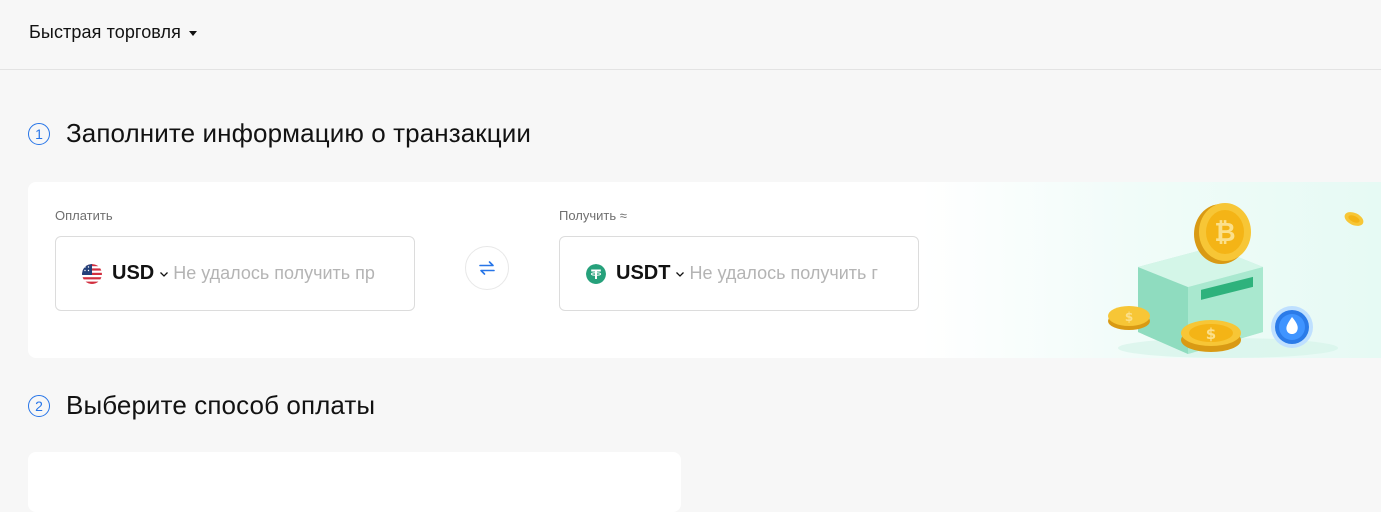 This screenshot has width=1381, height=512. What do you see at coordinates (84, 215) in the screenshot?
I see `pay-label: Оплатить` at bounding box center [84, 215].